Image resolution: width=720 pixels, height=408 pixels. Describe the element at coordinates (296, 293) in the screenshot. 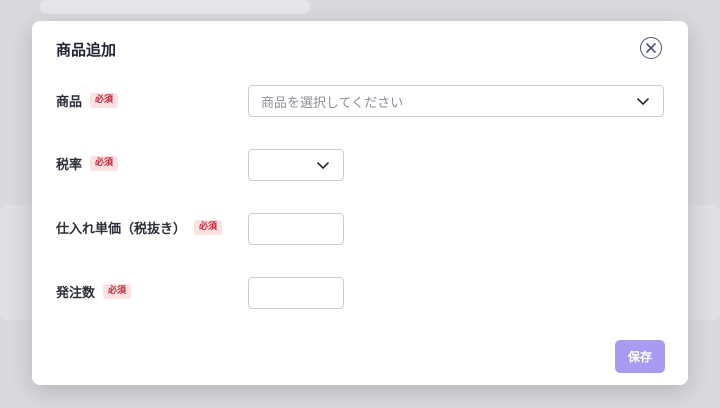

I see `order-quantity-input` at that location.